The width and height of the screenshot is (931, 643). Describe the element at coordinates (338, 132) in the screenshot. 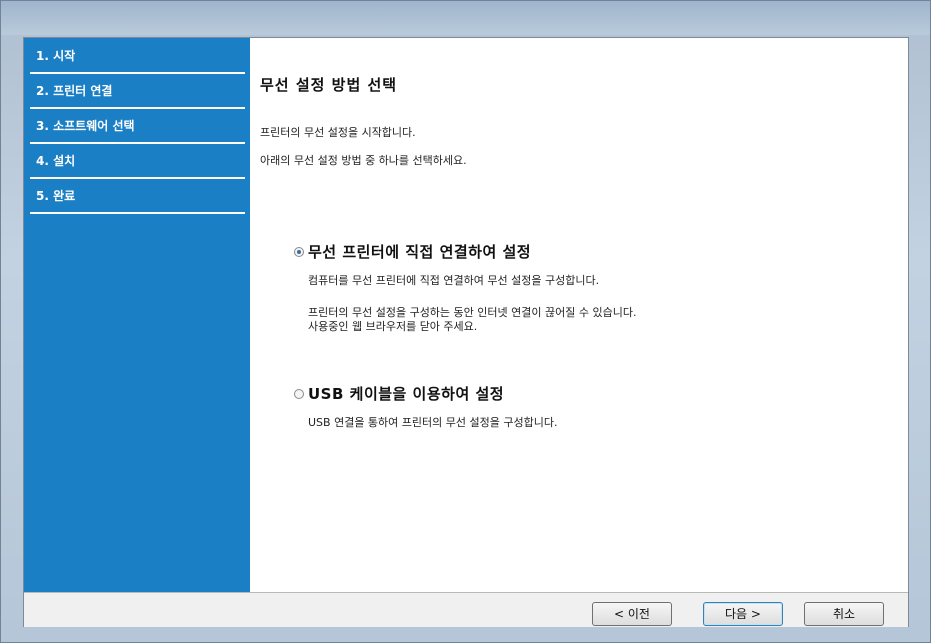

I see `intro-text-1: 프린터의 무선 설정을 시작합니다.` at that location.